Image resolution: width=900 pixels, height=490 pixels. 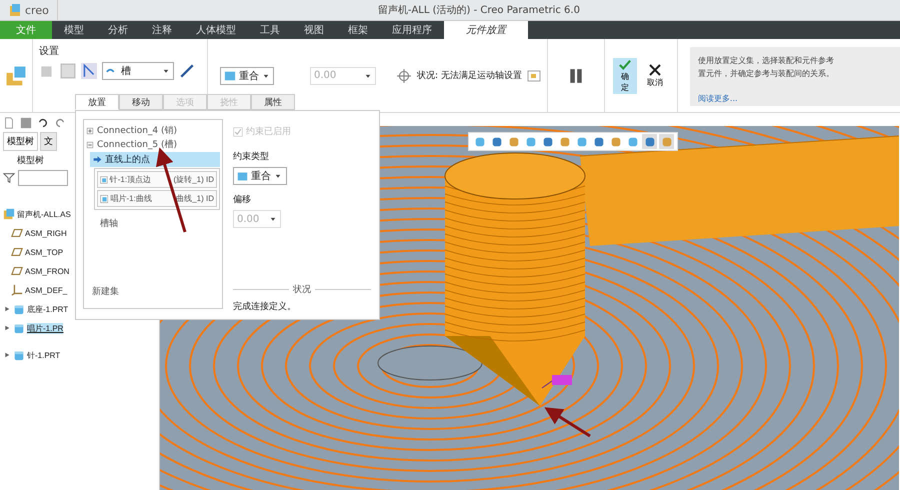 I want to click on connection-set: Connection_5 (槽), so click(x=137, y=144).